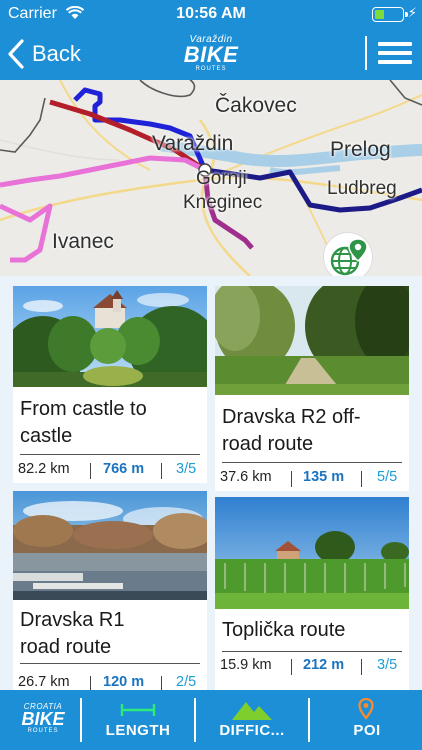 Image resolution: width=422 pixels, height=750 pixels. What do you see at coordinates (256, 105) in the screenshot?
I see `map-label-cakovec: Čakovec` at bounding box center [256, 105].